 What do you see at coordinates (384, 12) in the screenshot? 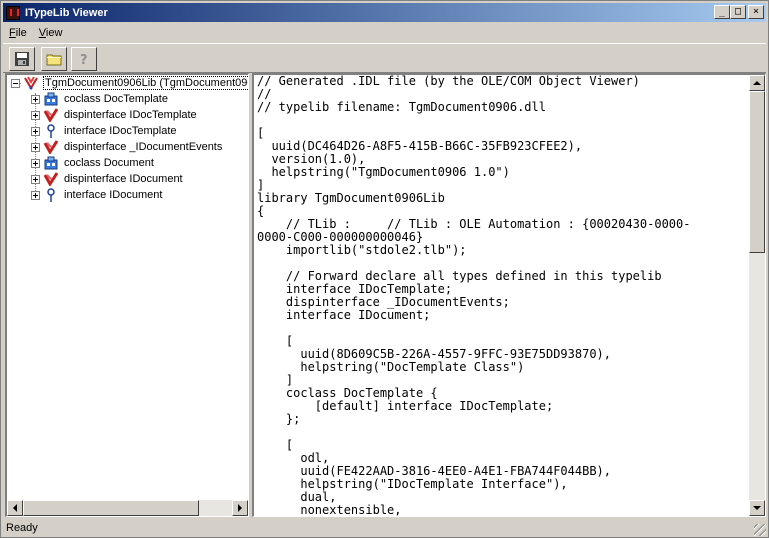
I see `title-bar: ITypeLib Viewer _ □ ×` at bounding box center [384, 12].